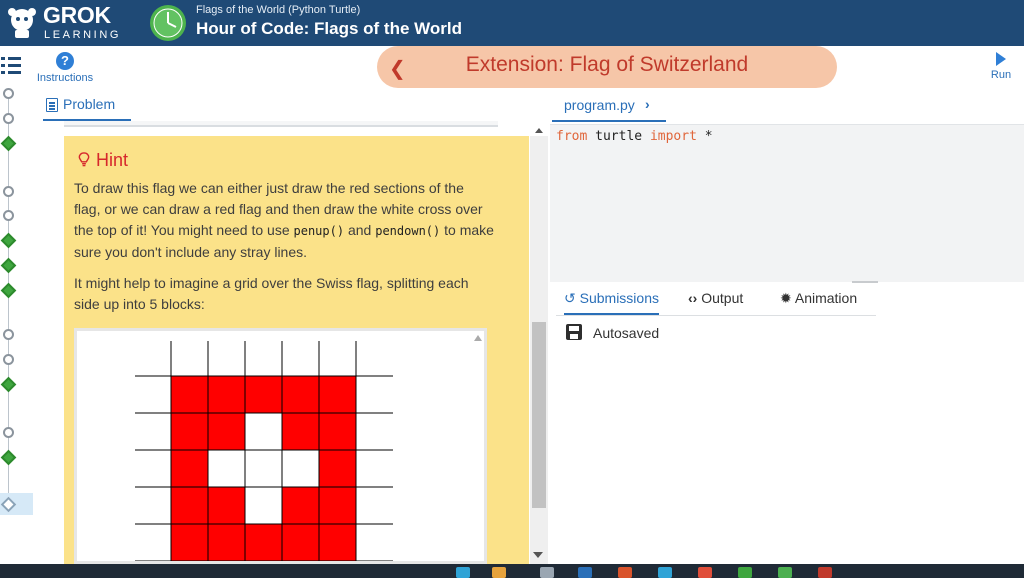 This screenshot has width=1024, height=578. Describe the element at coordinates (693, 298) in the screenshot. I see `code-brackets-icon: ‹›` at that location.